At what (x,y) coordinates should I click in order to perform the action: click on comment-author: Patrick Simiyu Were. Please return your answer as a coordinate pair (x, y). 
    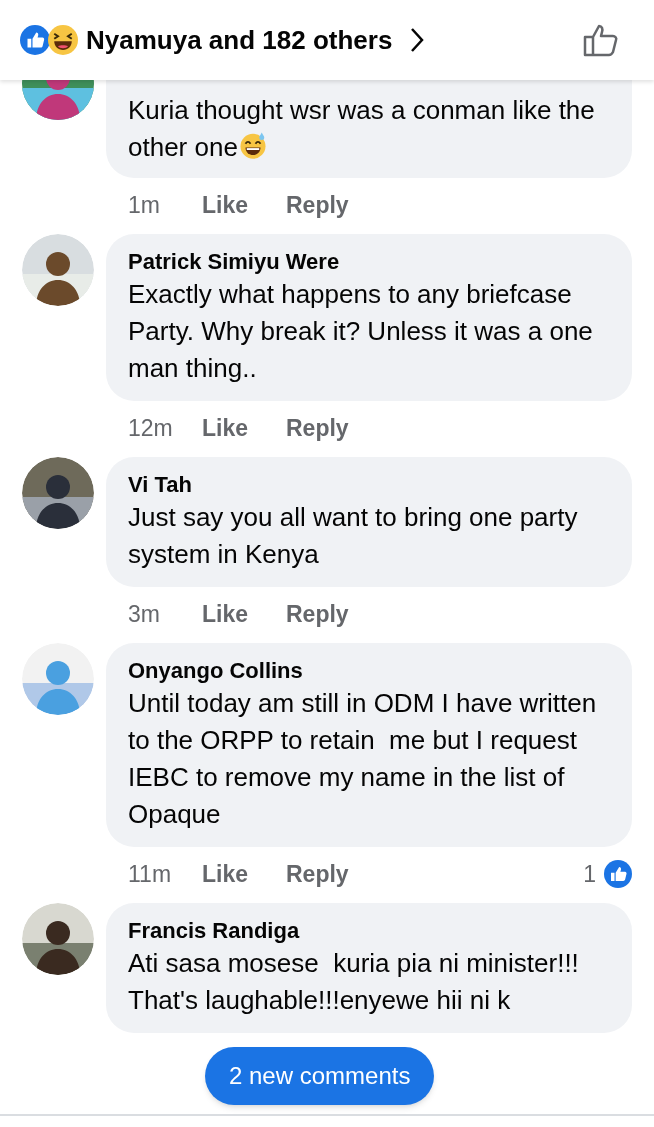
    Looking at the image, I should click on (366, 262).